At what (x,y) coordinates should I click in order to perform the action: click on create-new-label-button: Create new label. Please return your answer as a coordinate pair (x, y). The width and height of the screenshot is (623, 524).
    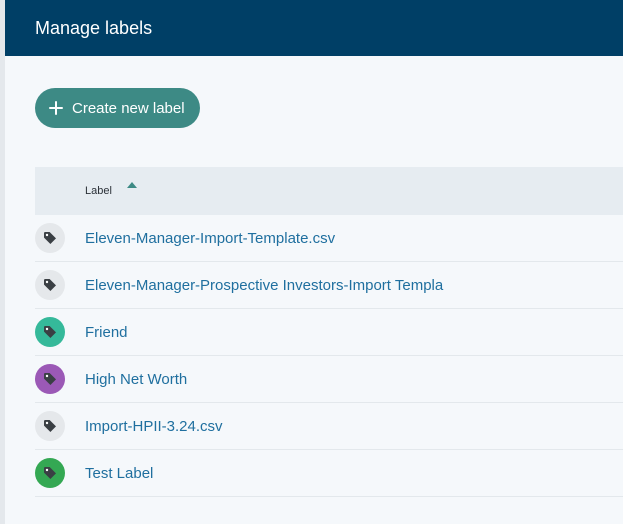
    Looking at the image, I should click on (117, 108).